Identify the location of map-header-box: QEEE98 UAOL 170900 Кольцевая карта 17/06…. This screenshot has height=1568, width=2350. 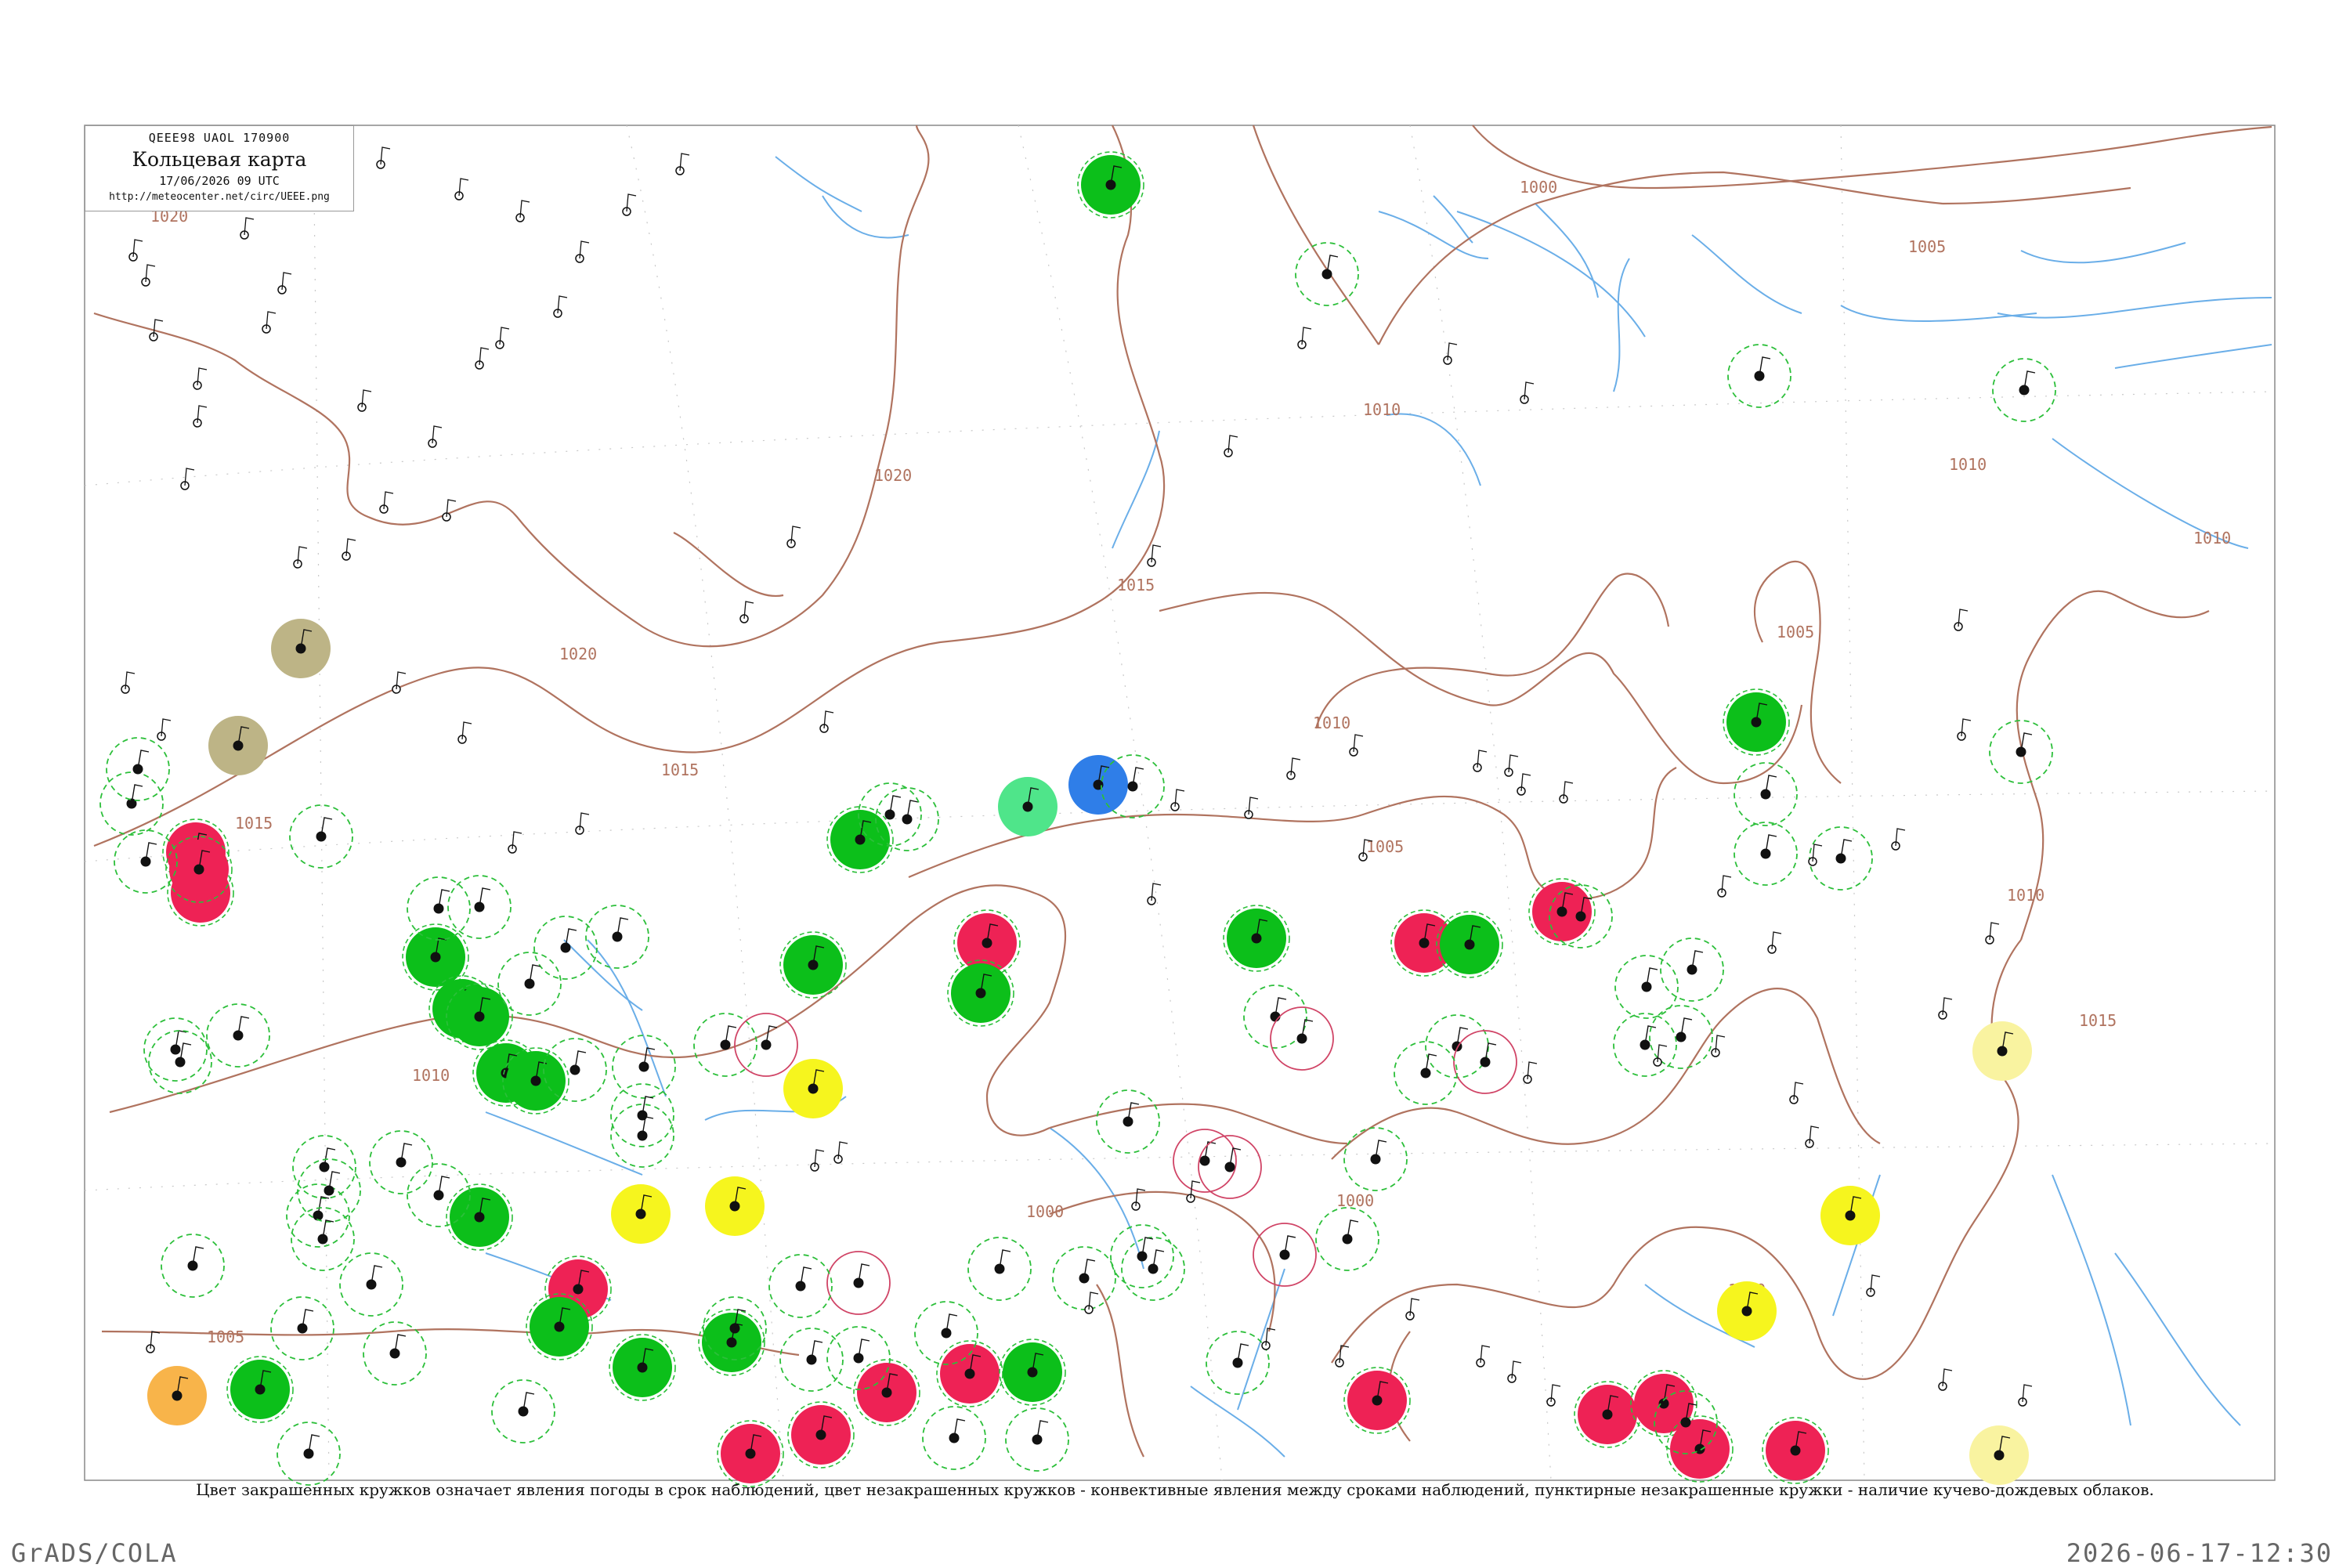
(220, 168).